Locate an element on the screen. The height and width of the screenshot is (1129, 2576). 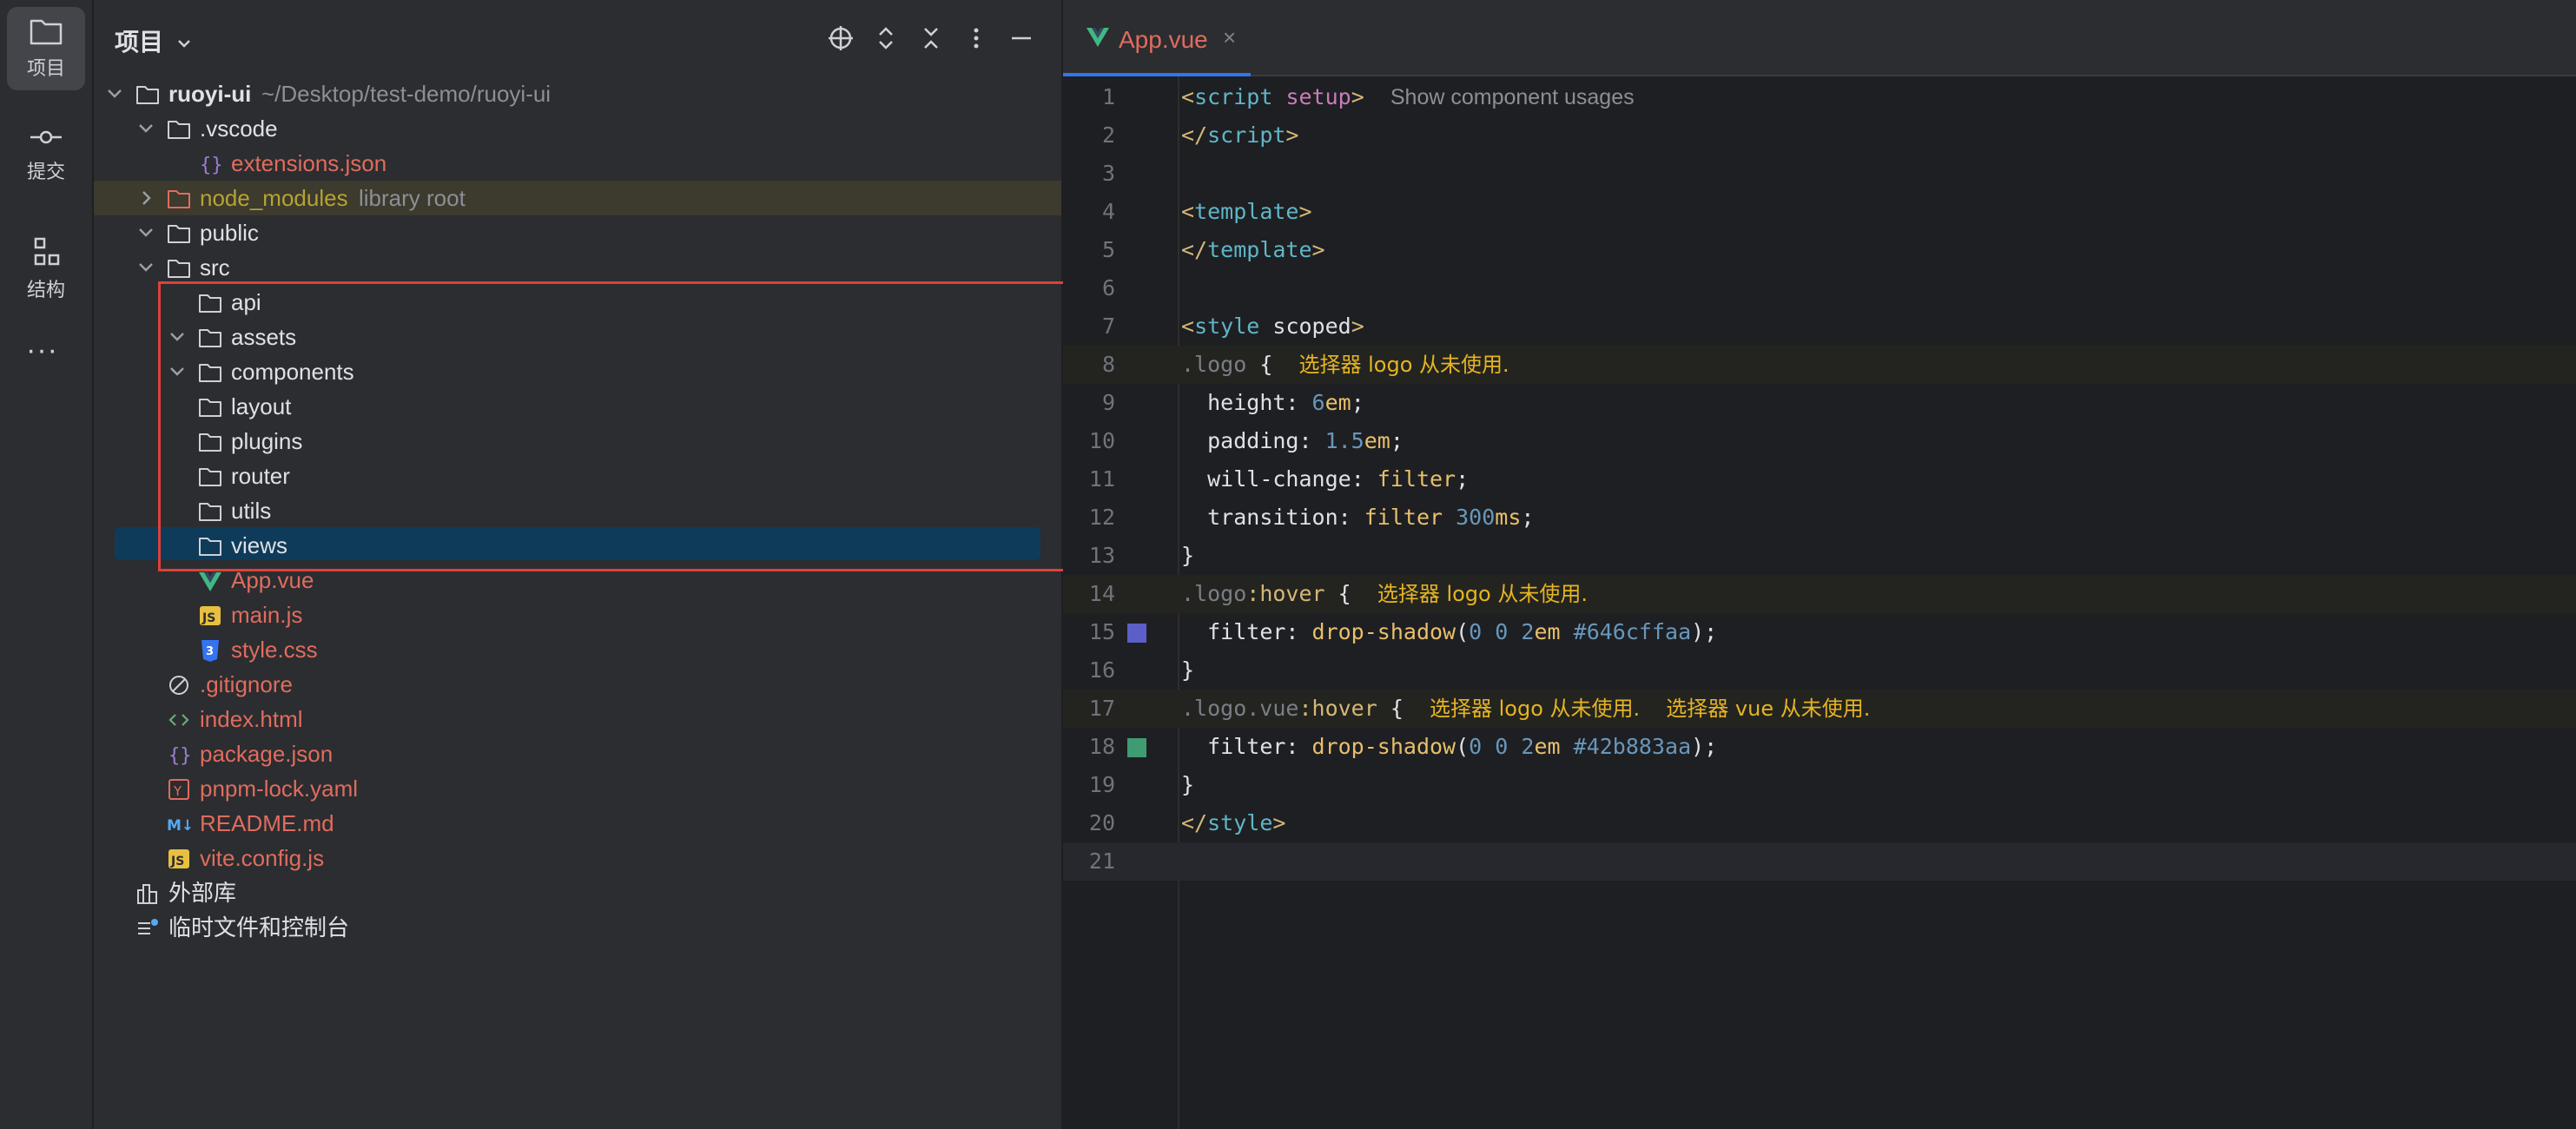
code-text: .logo { 选择器 logo 从未使用. is located at coordinates (1345, 365).